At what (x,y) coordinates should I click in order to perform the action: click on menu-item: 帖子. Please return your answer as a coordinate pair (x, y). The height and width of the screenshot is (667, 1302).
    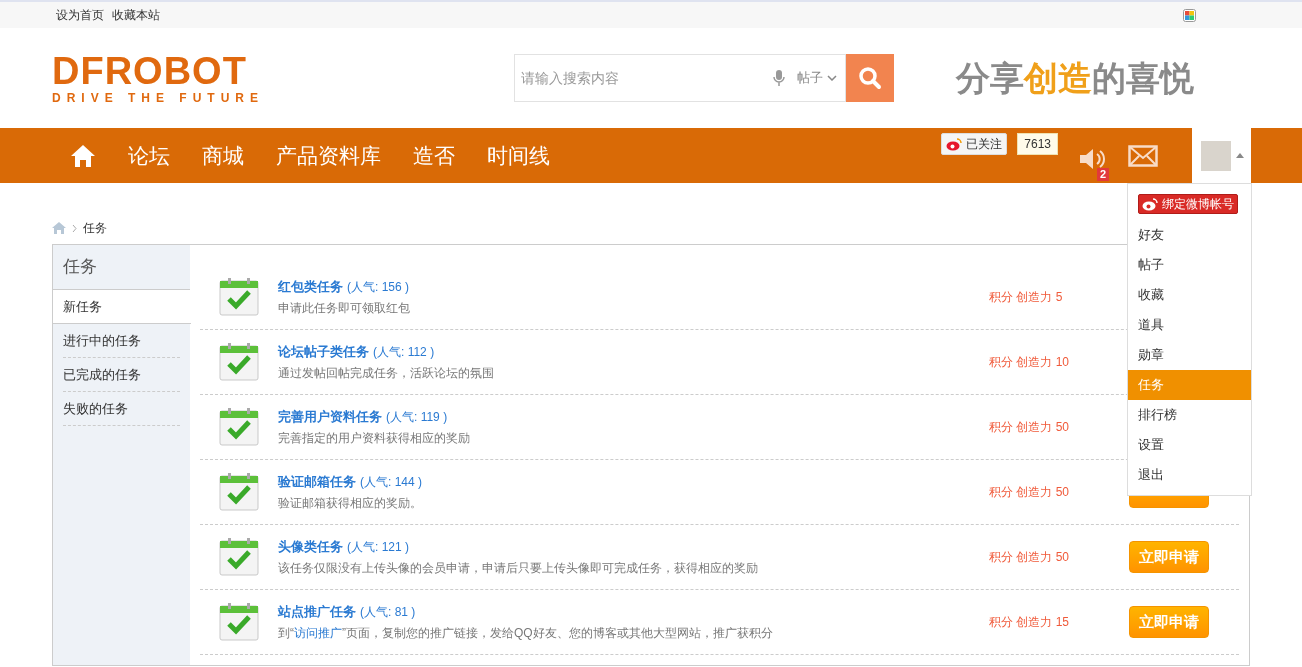
    Looking at the image, I should click on (1189, 265).